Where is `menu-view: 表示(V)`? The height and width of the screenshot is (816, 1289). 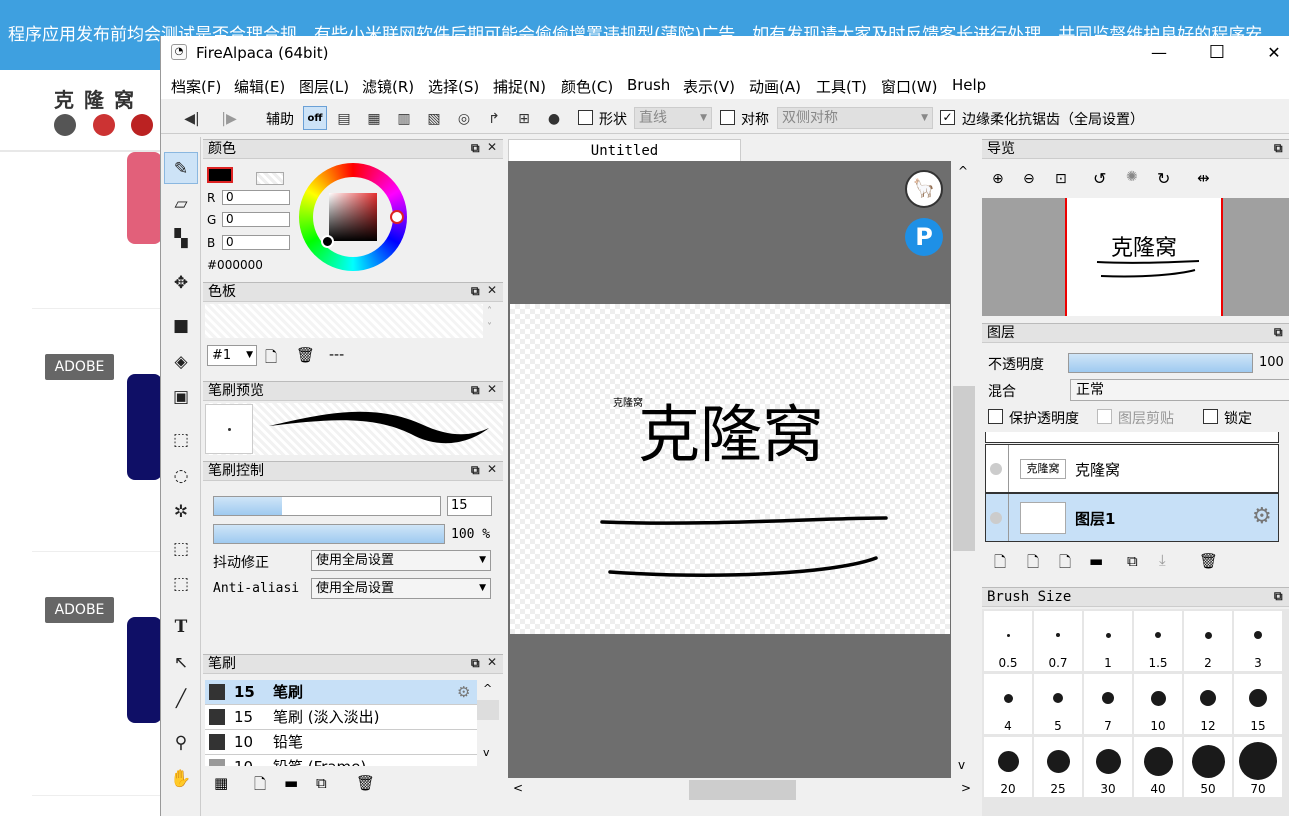
menu-view: 表示(V) is located at coordinates (709, 86).